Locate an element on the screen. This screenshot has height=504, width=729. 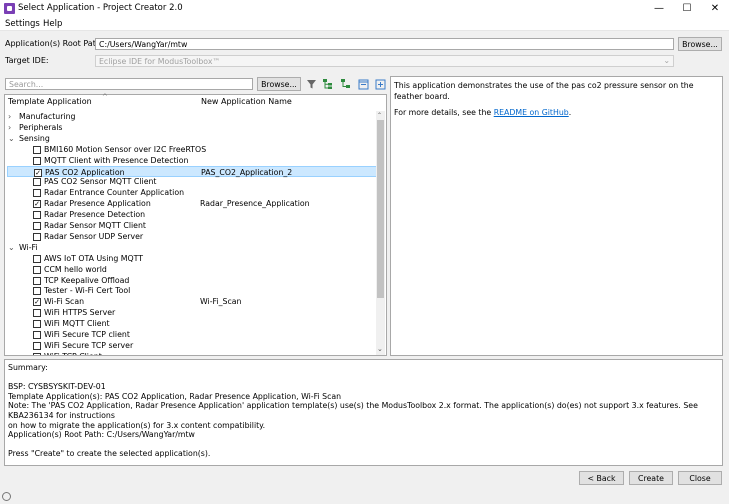
target-ide-select: Eclipse IDE for ModusToolbox™ ⌄ is located at coordinates (384, 61).